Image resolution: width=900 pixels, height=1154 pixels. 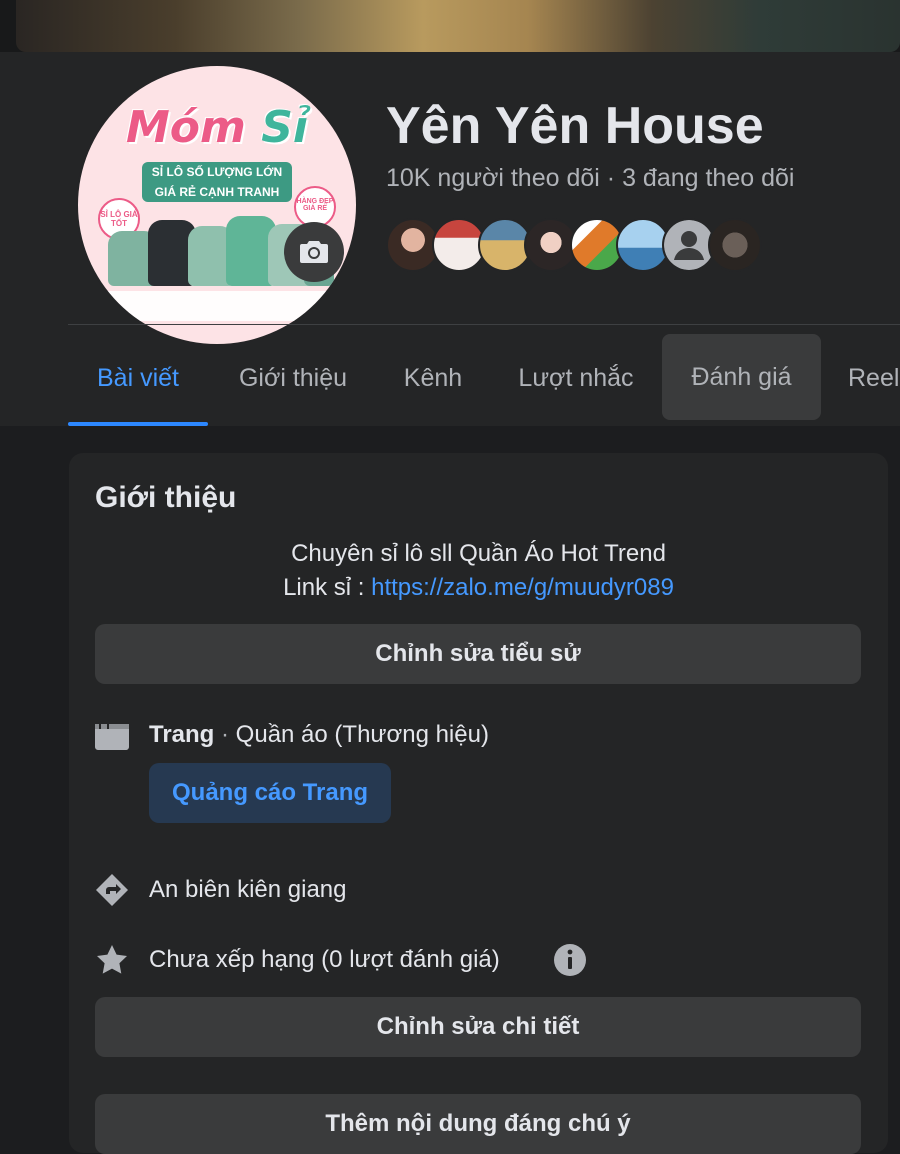 I want to click on tab-posts: Bài viết, so click(x=138, y=380).